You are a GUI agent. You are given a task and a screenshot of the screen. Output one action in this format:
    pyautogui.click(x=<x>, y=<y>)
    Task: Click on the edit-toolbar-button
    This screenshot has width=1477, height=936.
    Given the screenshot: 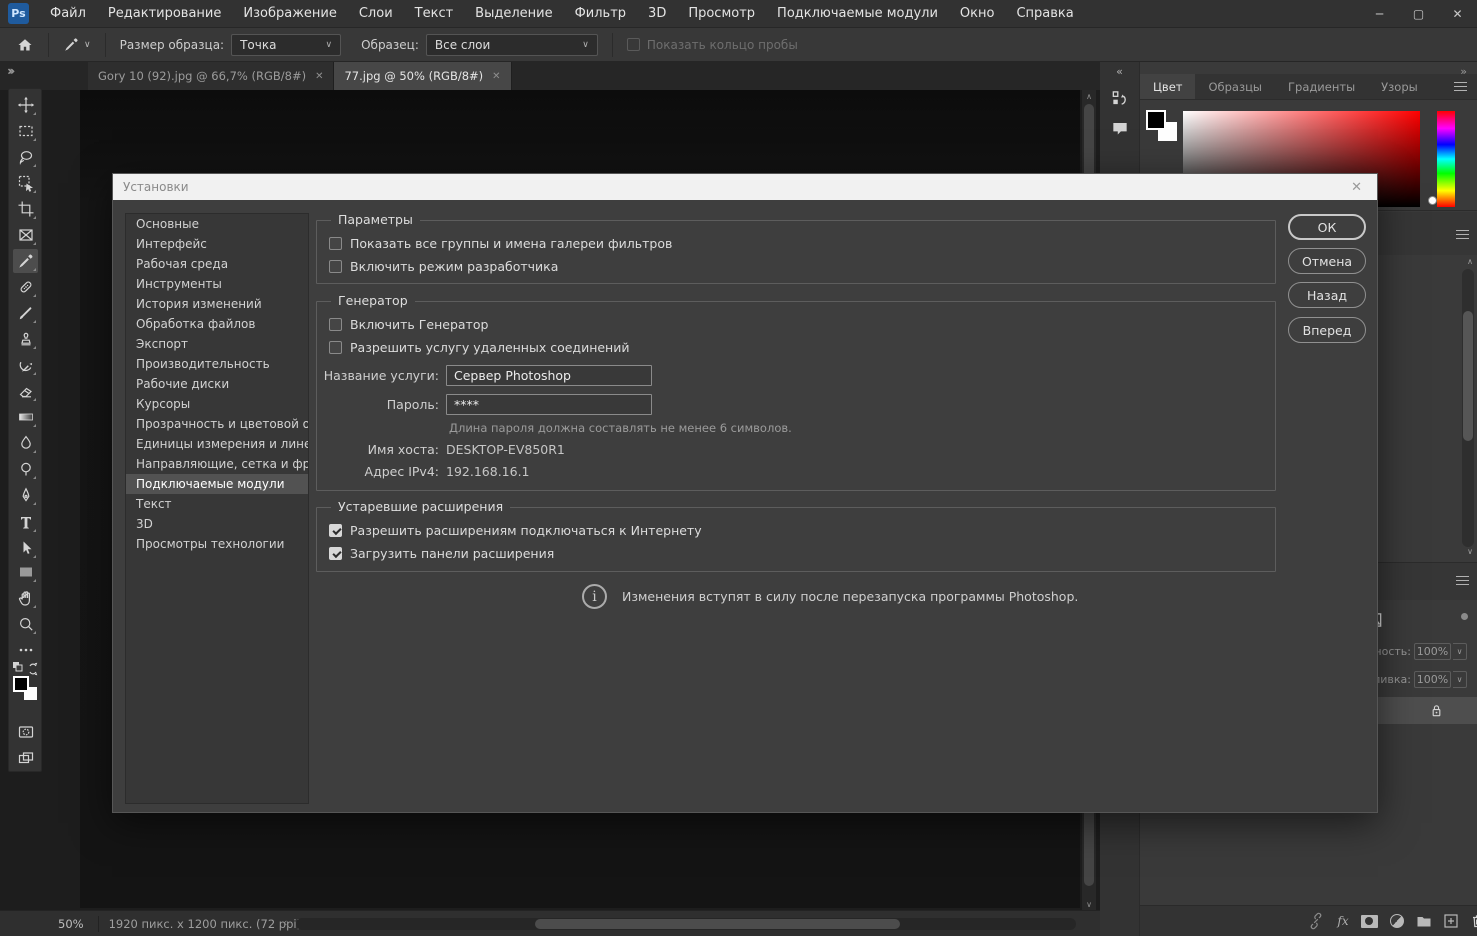 What is the action you would take?
    pyautogui.click(x=25, y=650)
    